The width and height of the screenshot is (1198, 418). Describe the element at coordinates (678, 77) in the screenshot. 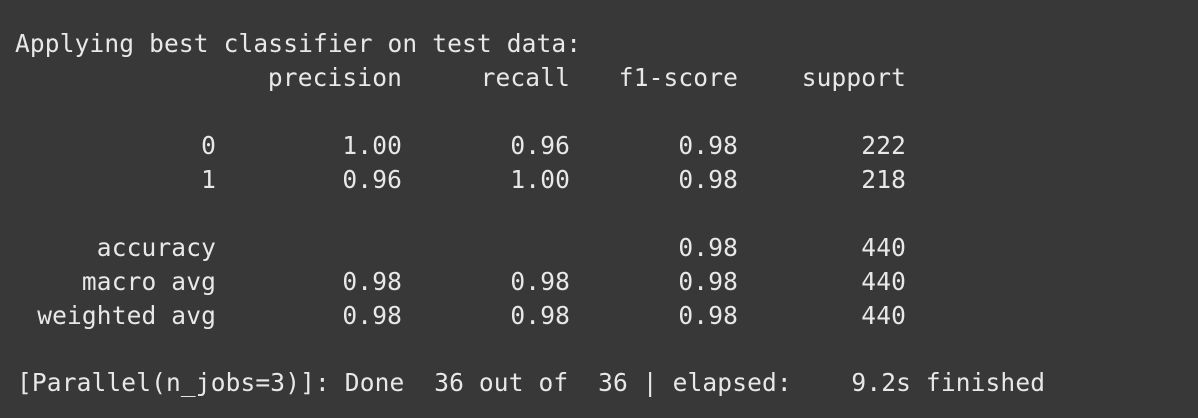

I see `header-f1-score: f1-score` at that location.